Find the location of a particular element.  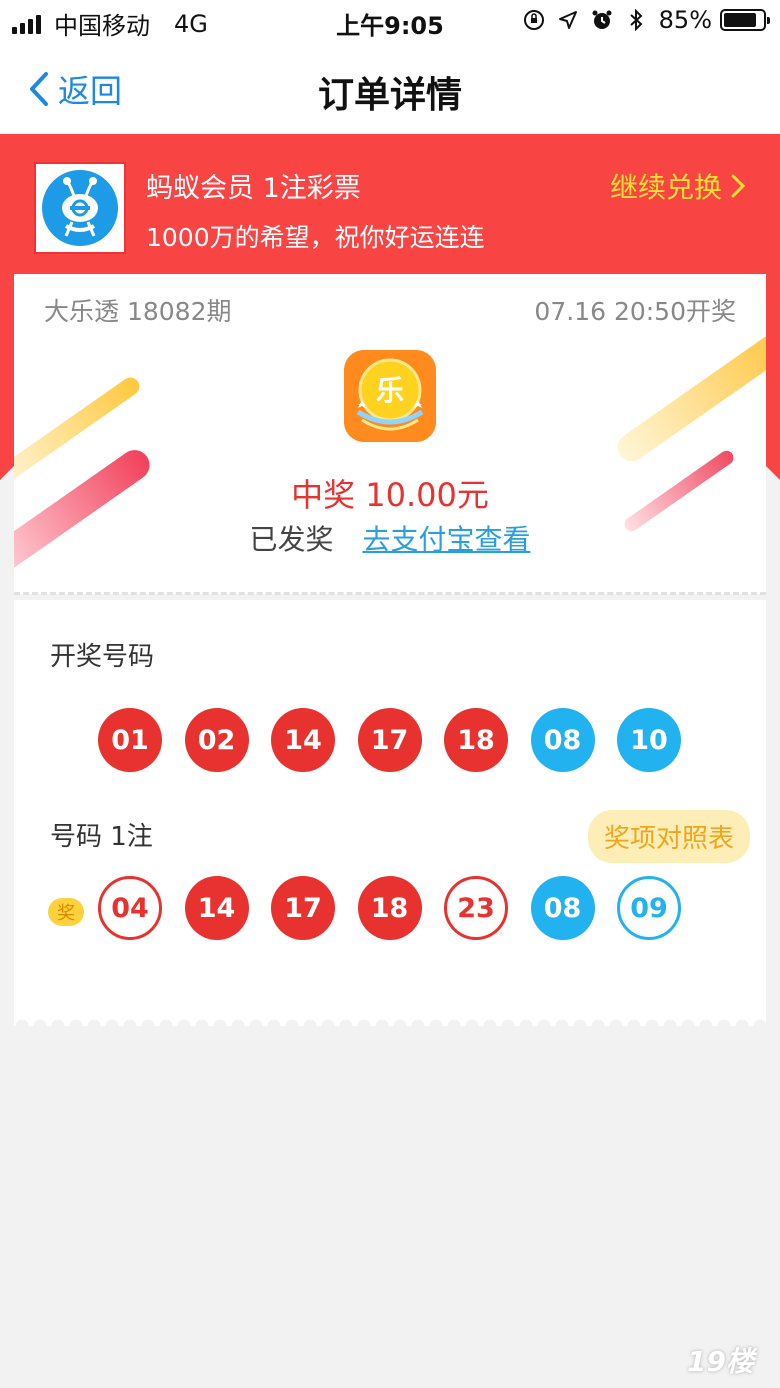

bluetooth-icon is located at coordinates (636, 20).